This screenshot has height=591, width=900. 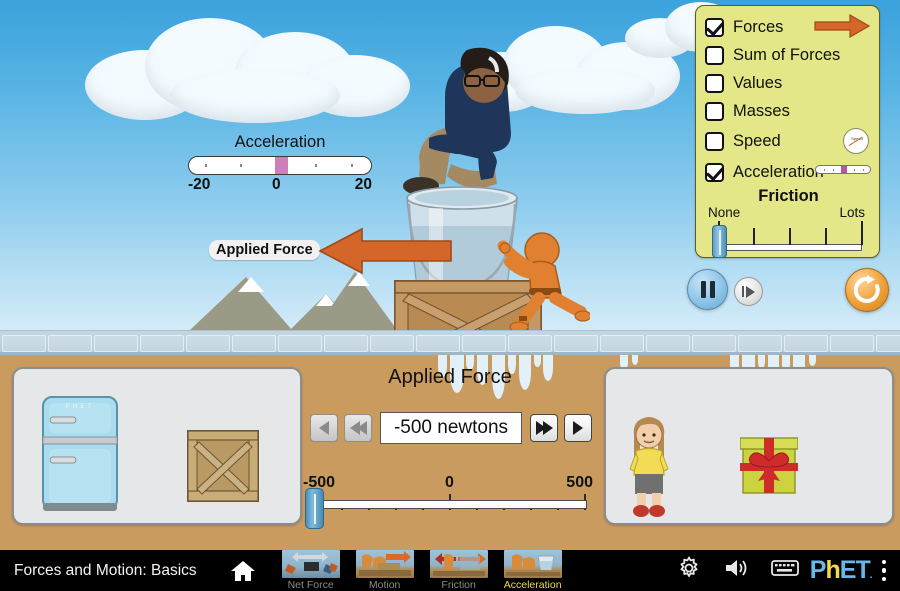 I want to click on acceleration-meter: Acceleration -20 0 20, so click(x=280, y=164).